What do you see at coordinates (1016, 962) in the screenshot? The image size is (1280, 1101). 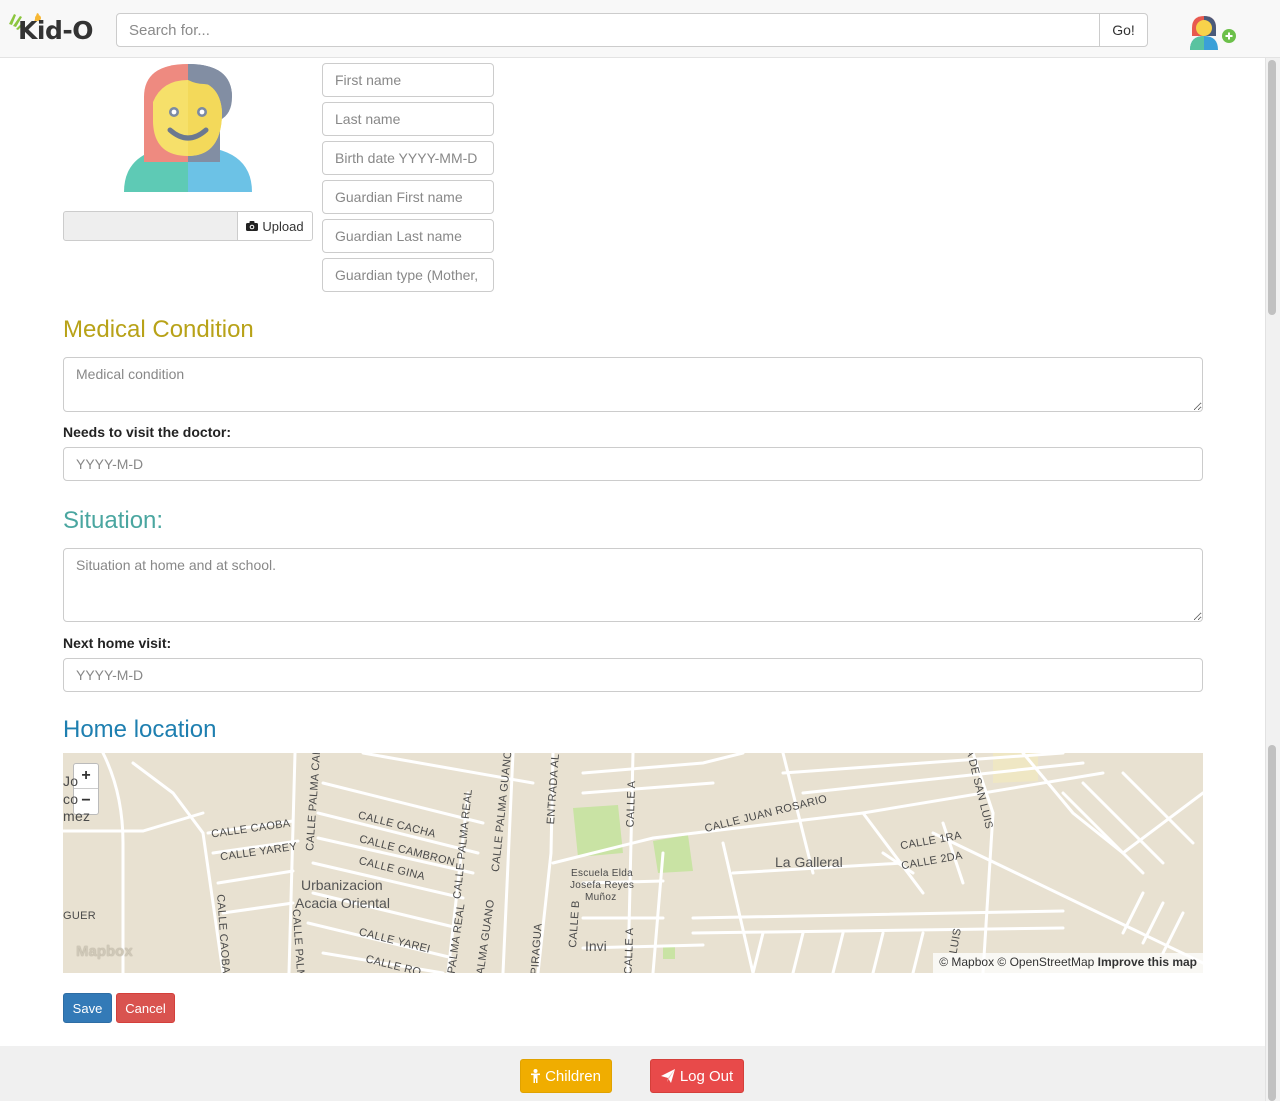 I see `map-attribution-text: © Mapbox © OpenStreetMap` at bounding box center [1016, 962].